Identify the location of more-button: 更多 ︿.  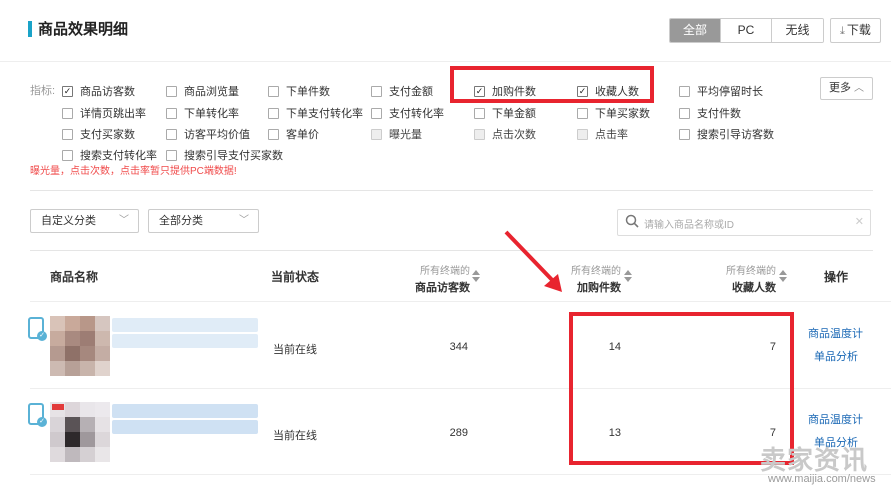
(846, 88).